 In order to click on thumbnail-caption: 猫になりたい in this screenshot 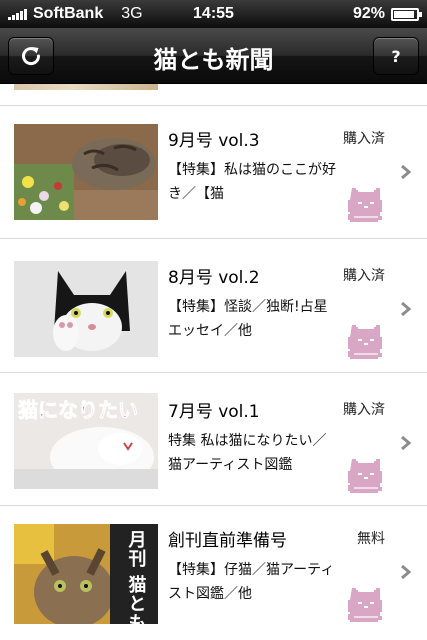, I will do `click(78, 410)`.